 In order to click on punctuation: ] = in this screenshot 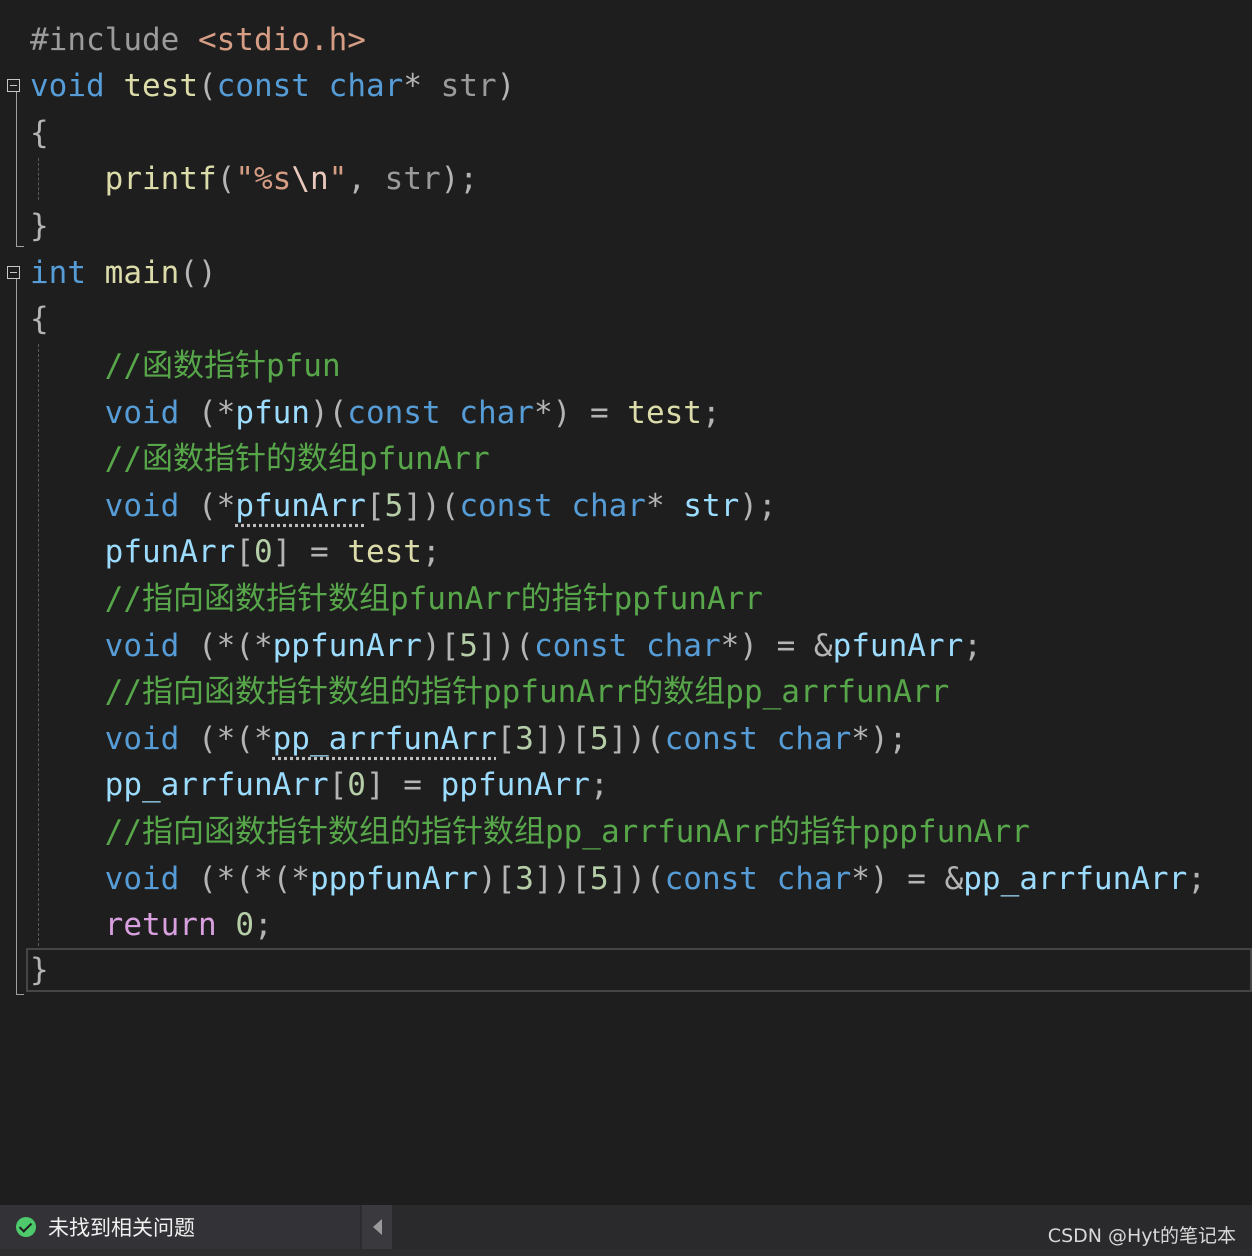, I will do `click(403, 785)`.